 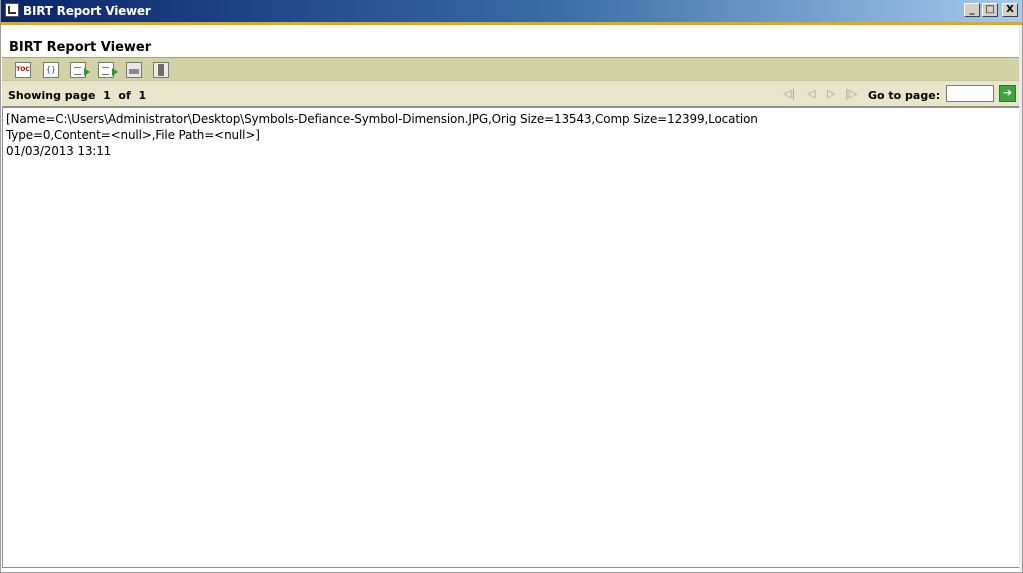 What do you see at coordinates (80, 47) in the screenshot?
I see `page-title: BIRT Report Viewer` at bounding box center [80, 47].